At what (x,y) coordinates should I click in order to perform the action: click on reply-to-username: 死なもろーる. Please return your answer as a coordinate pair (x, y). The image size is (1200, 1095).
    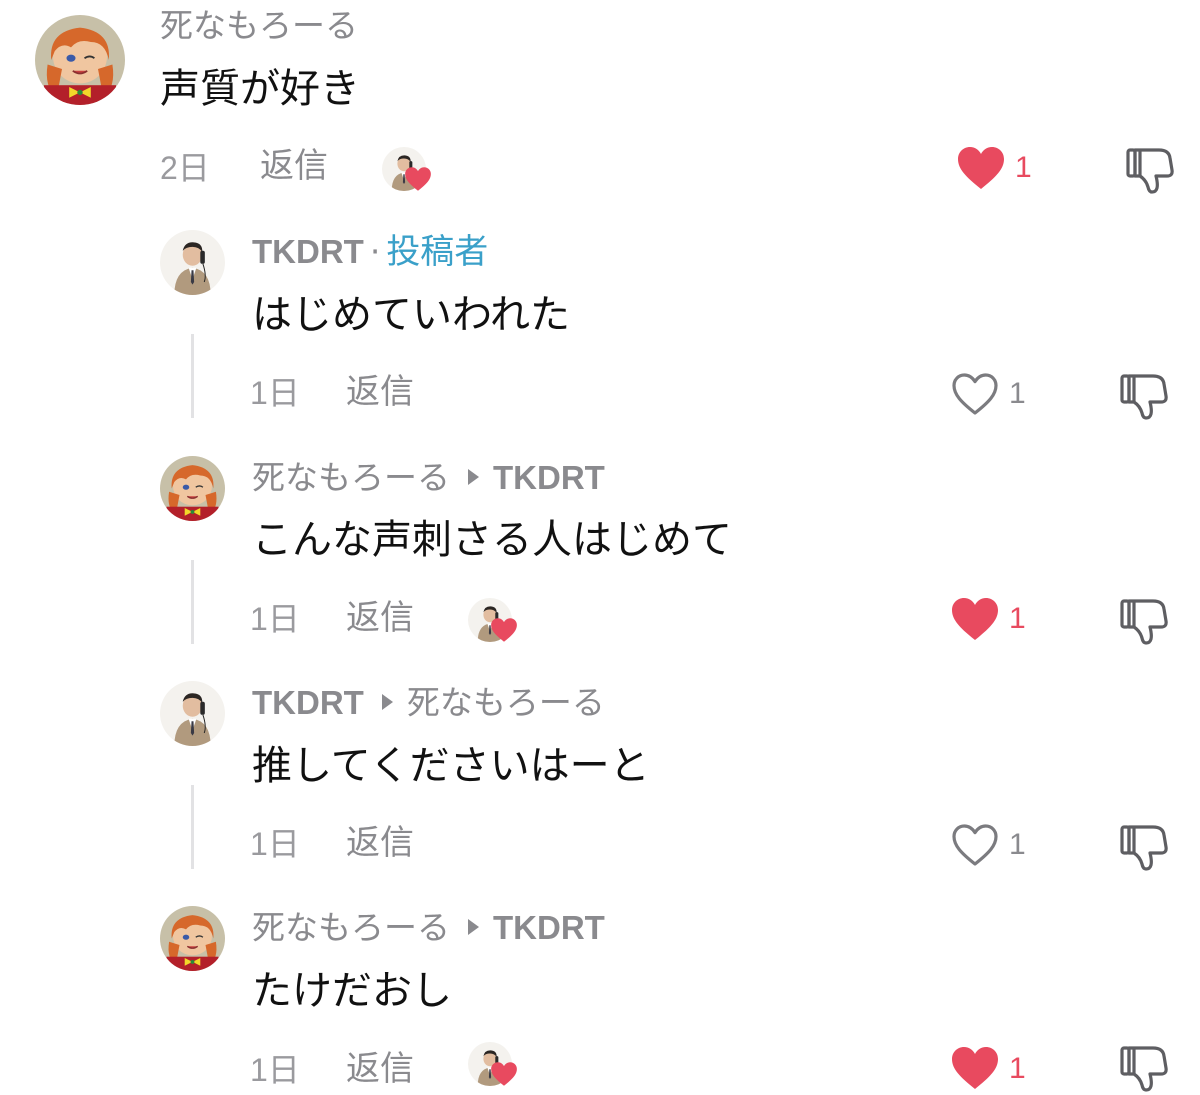
    Looking at the image, I should click on (505, 702).